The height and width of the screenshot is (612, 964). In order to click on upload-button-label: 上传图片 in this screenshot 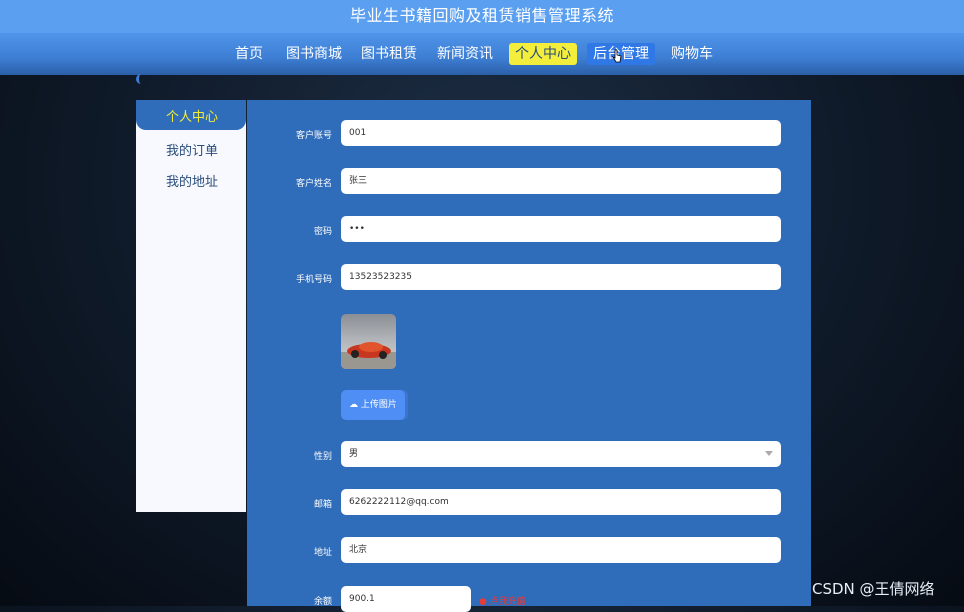, I will do `click(378, 405)`.